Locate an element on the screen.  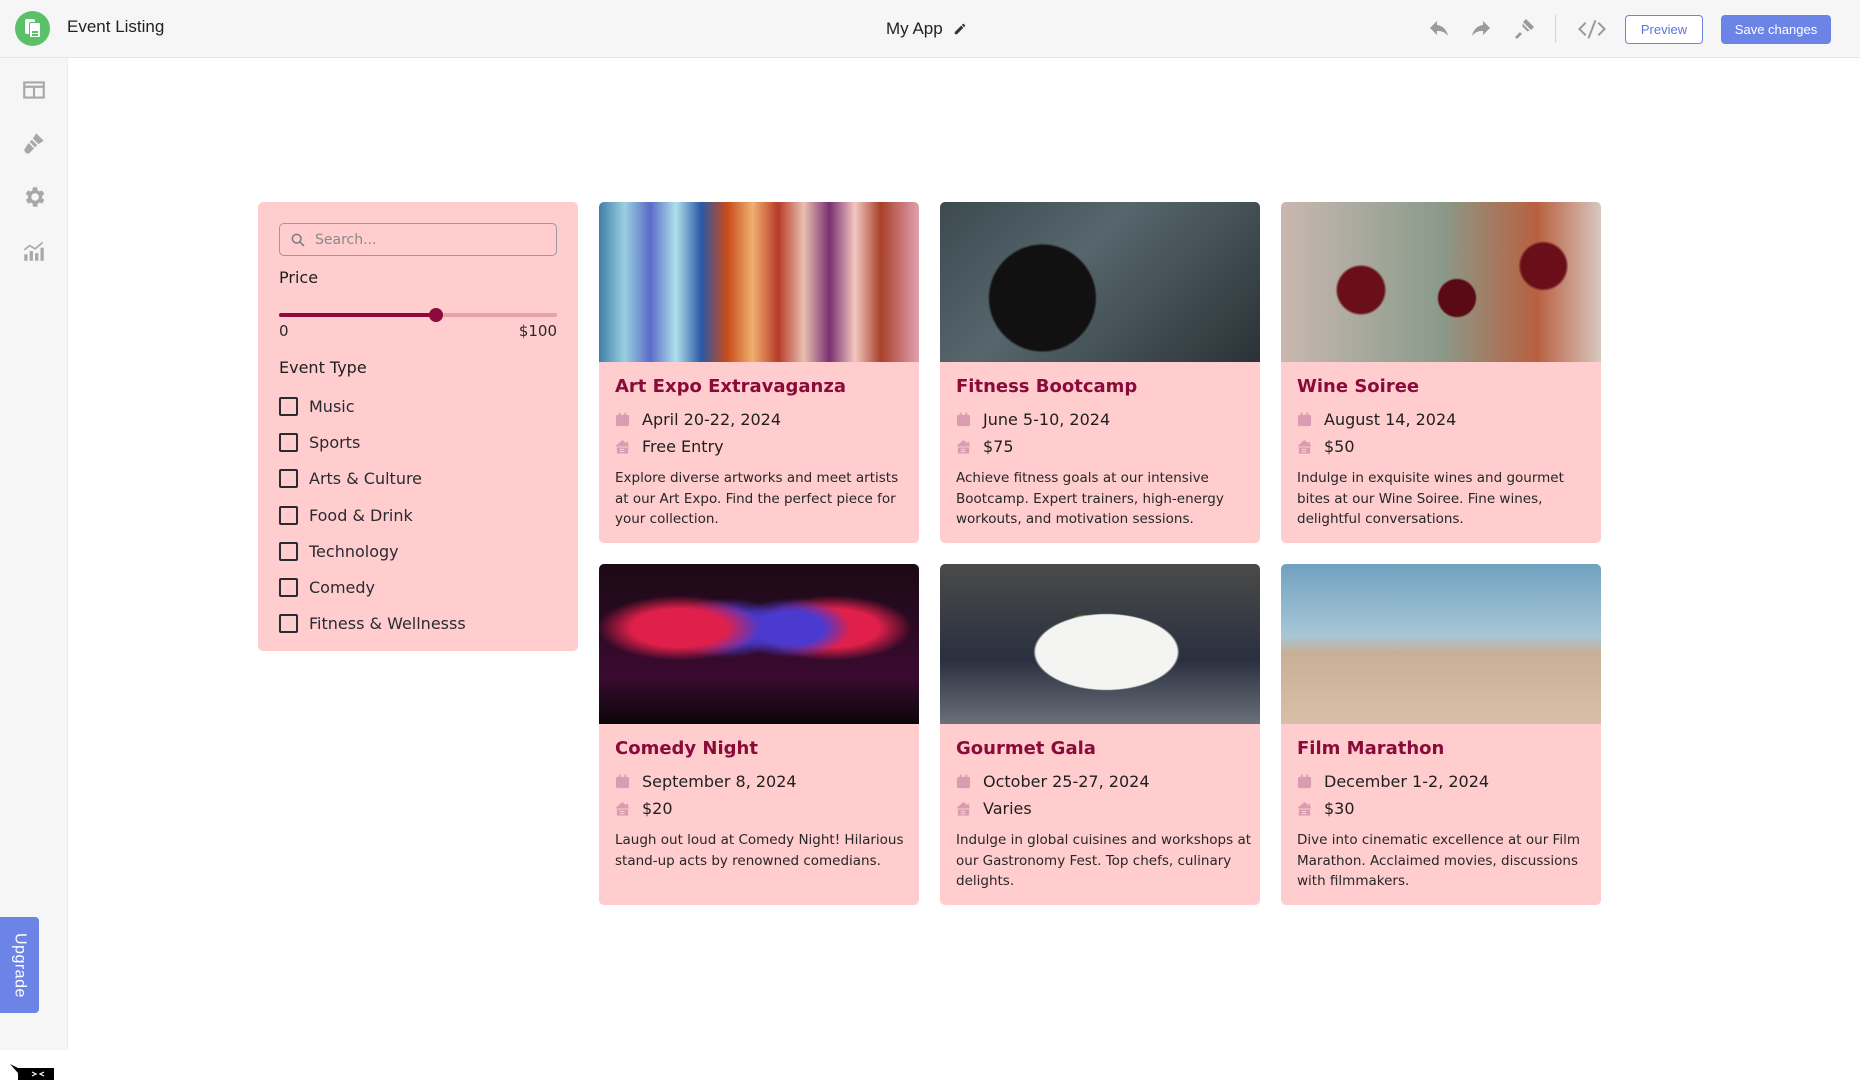
undo-icon is located at coordinates (1439, 28).